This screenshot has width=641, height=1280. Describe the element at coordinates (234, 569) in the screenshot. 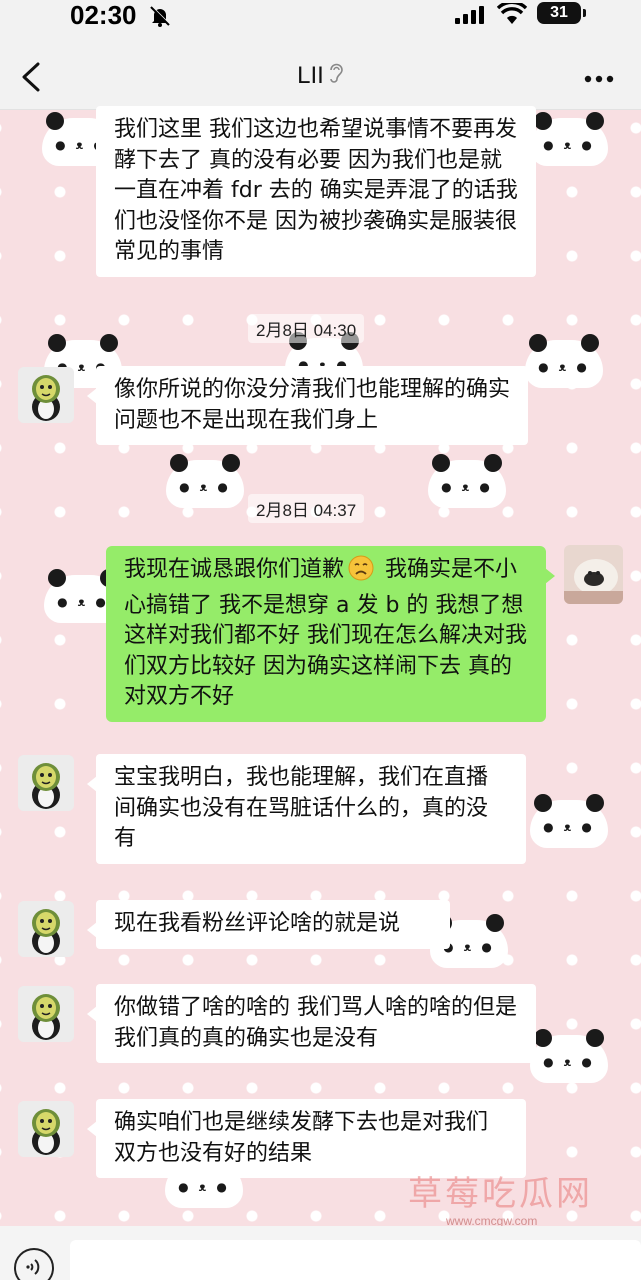

I see `message-text: 我现在诚恳跟你们道歉` at that location.